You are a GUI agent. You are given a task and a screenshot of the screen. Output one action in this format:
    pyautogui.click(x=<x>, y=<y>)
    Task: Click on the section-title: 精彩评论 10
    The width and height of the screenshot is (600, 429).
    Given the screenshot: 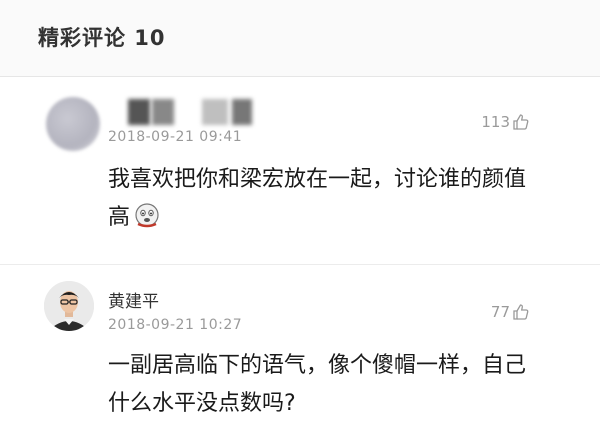 What is the action you would take?
    pyautogui.click(x=102, y=38)
    